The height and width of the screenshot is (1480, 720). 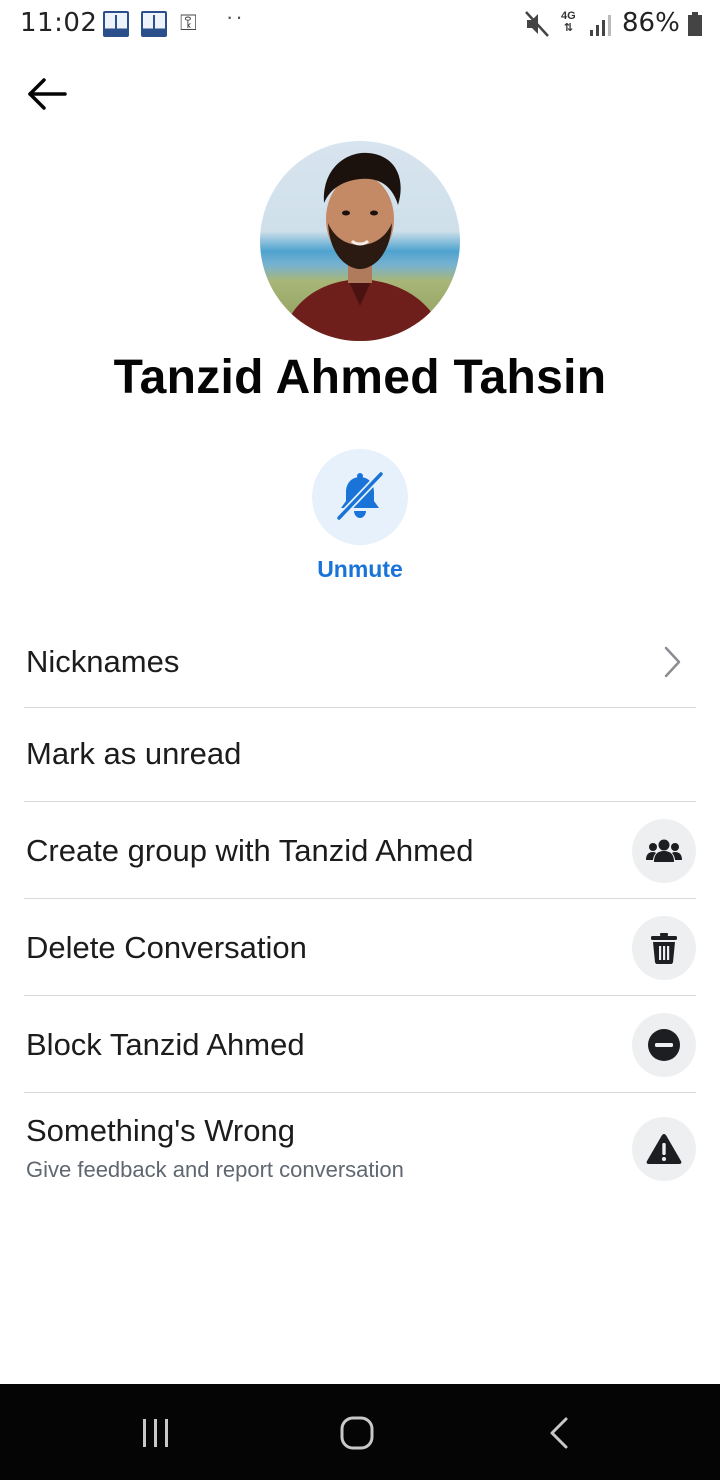 What do you see at coordinates (651, 23) in the screenshot?
I see `battery-percent: 86%` at bounding box center [651, 23].